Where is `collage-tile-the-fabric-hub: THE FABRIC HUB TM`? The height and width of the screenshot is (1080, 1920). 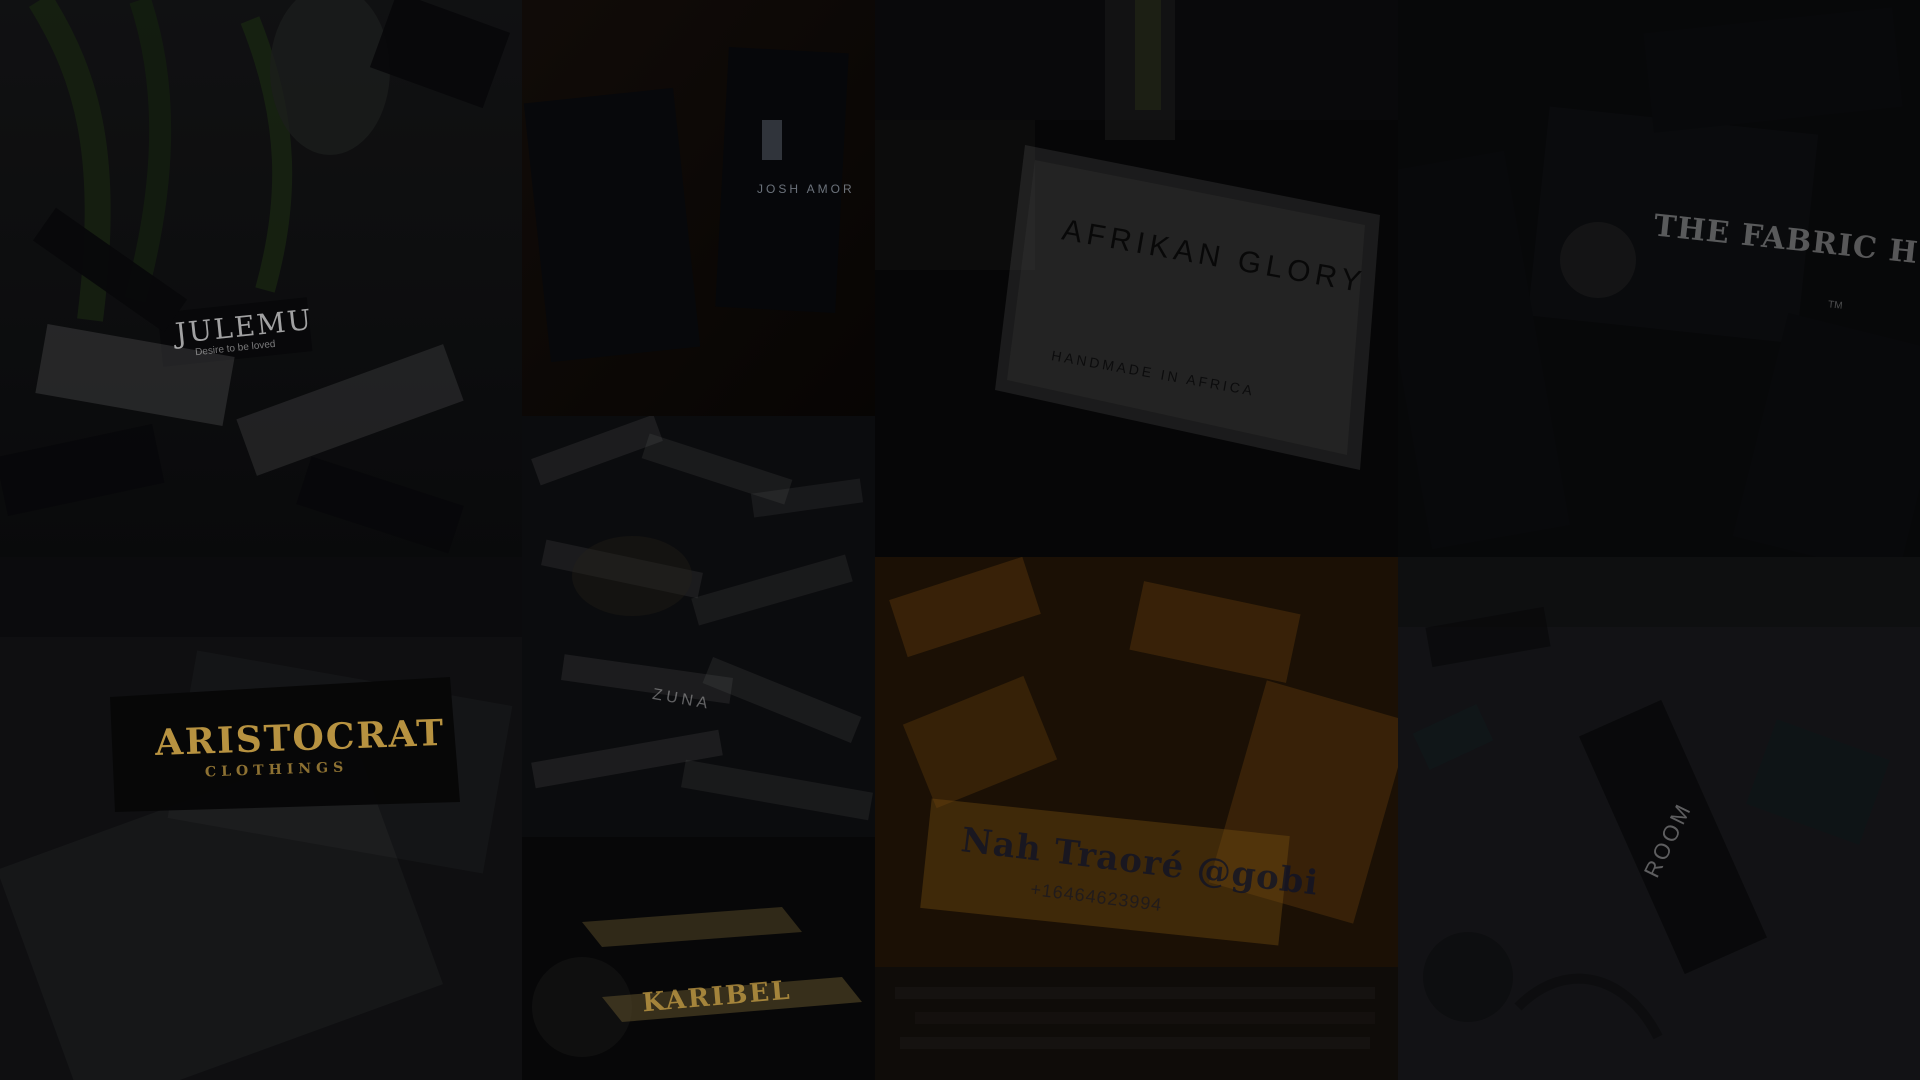 collage-tile-the-fabric-hub: THE FABRIC HUB TM is located at coordinates (1659, 278).